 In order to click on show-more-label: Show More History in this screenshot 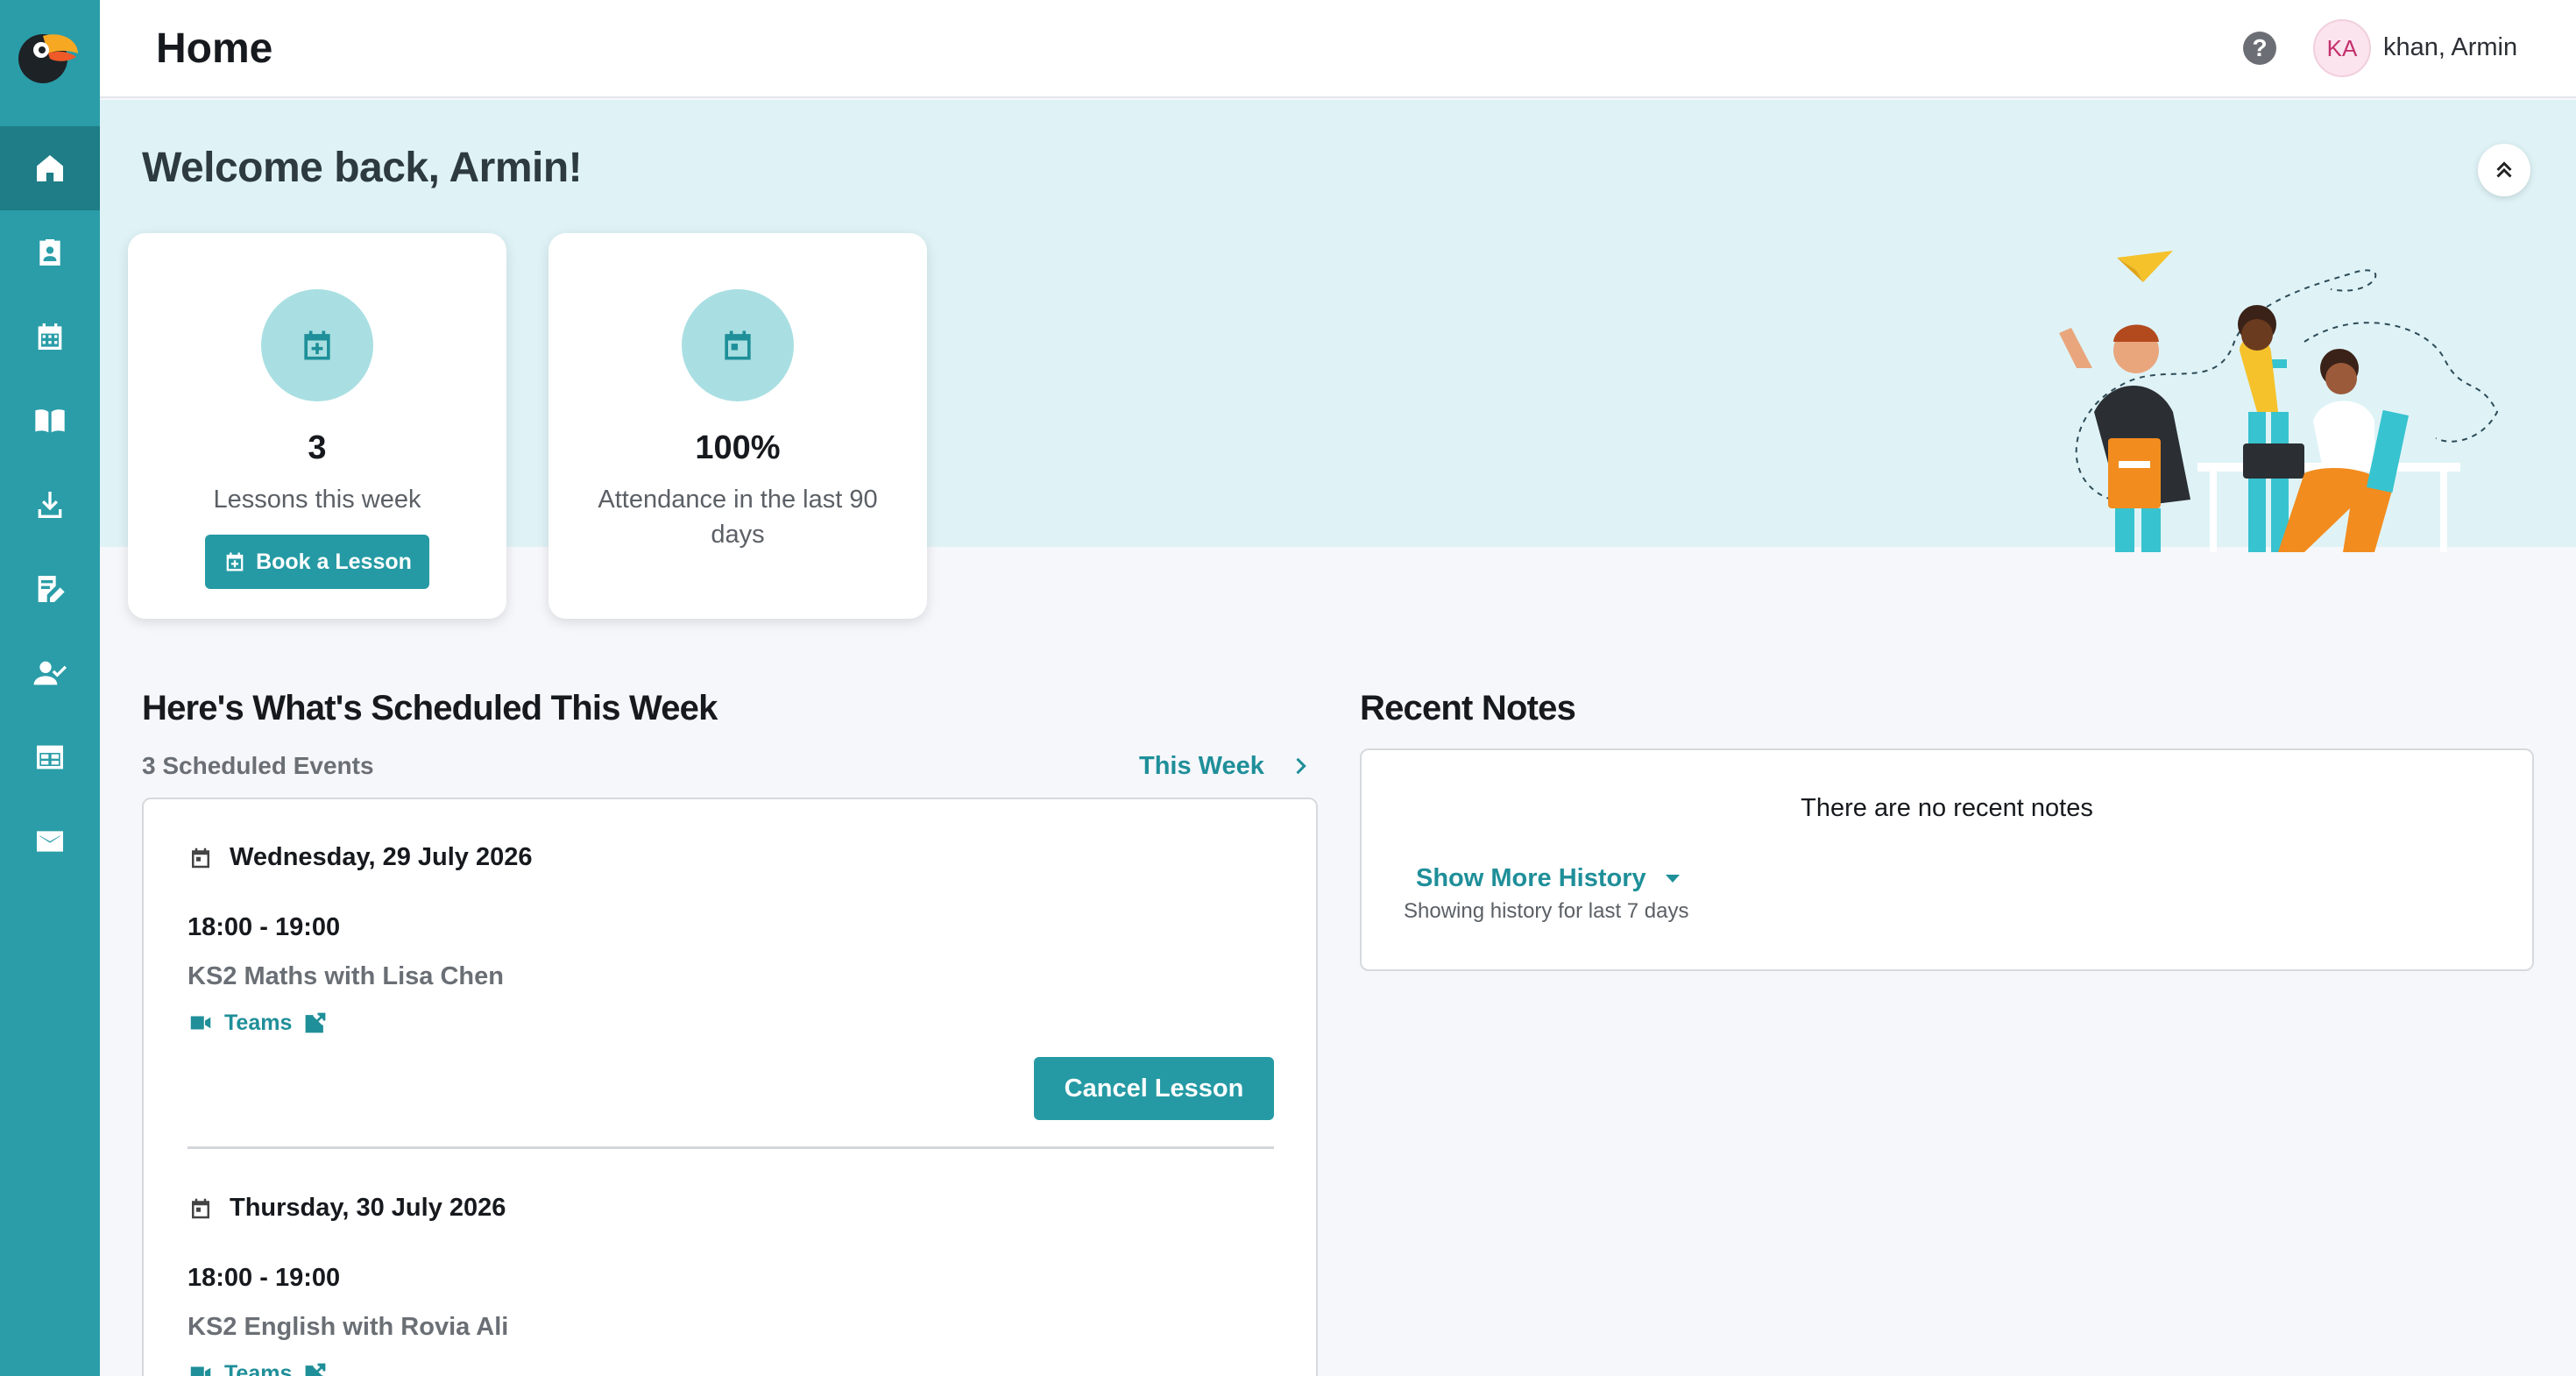, I will do `click(1531, 878)`.